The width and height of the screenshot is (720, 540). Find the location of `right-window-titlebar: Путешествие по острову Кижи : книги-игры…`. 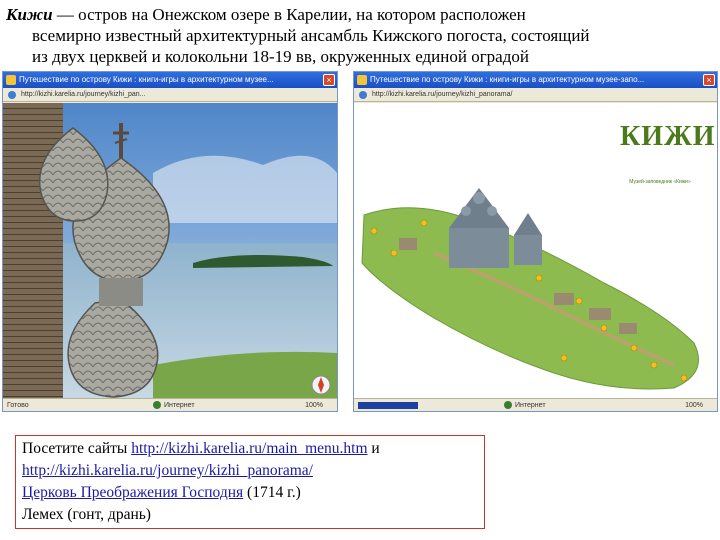

right-window-titlebar: Путешествие по острову Кижи : книги-игры… is located at coordinates (535, 80).